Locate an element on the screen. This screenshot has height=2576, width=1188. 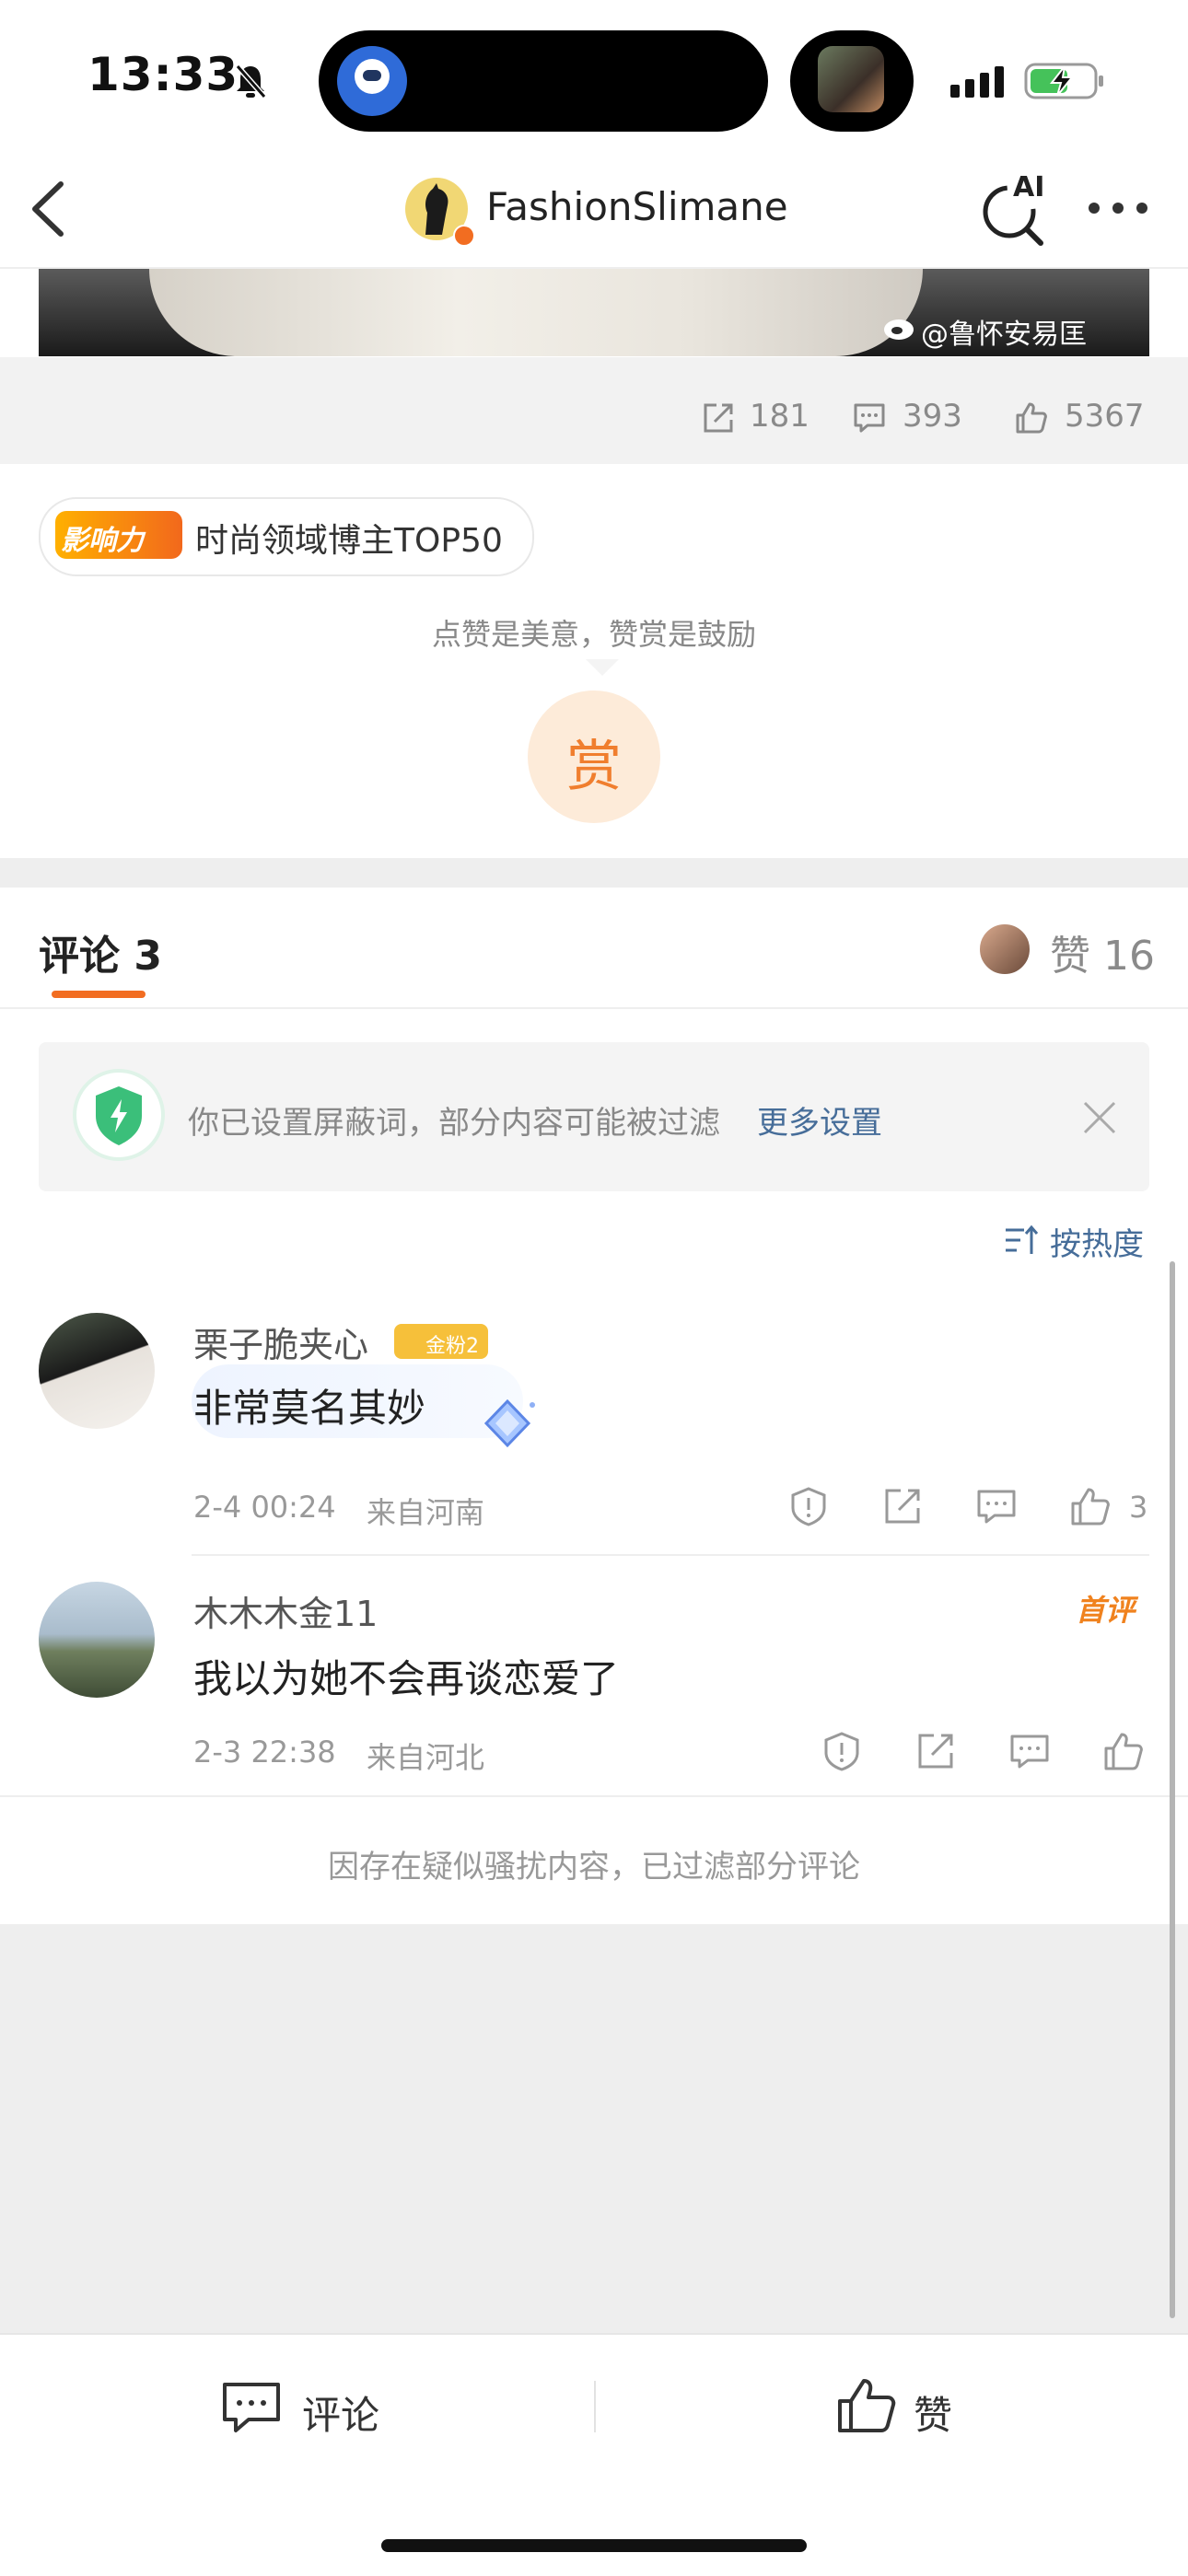
section-separator is located at coordinates (594, 873).